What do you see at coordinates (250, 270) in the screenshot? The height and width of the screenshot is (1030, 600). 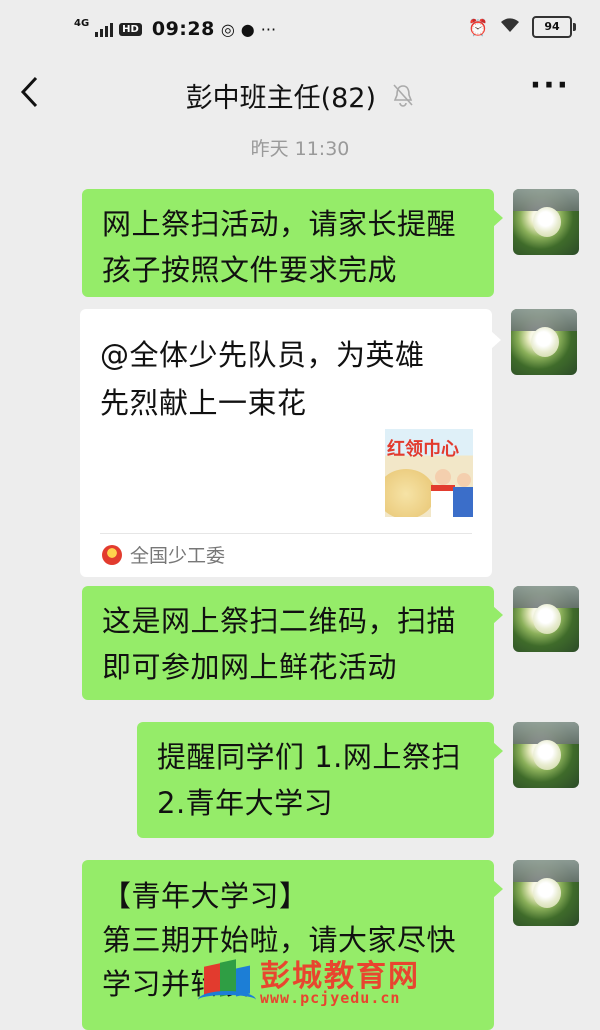 I see `message-line: 孩子按照文件要求完成` at bounding box center [250, 270].